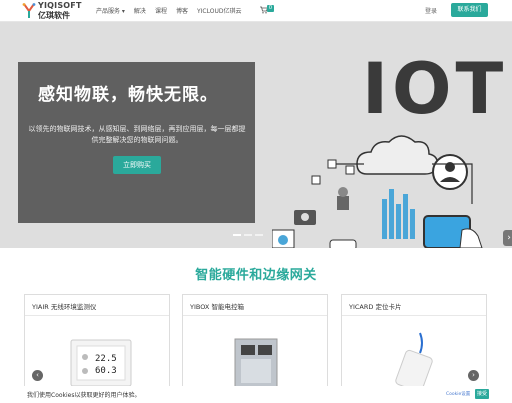 Image resolution: width=512 pixels, height=403 pixels. I want to click on contact-button: 联系我们, so click(469, 10).